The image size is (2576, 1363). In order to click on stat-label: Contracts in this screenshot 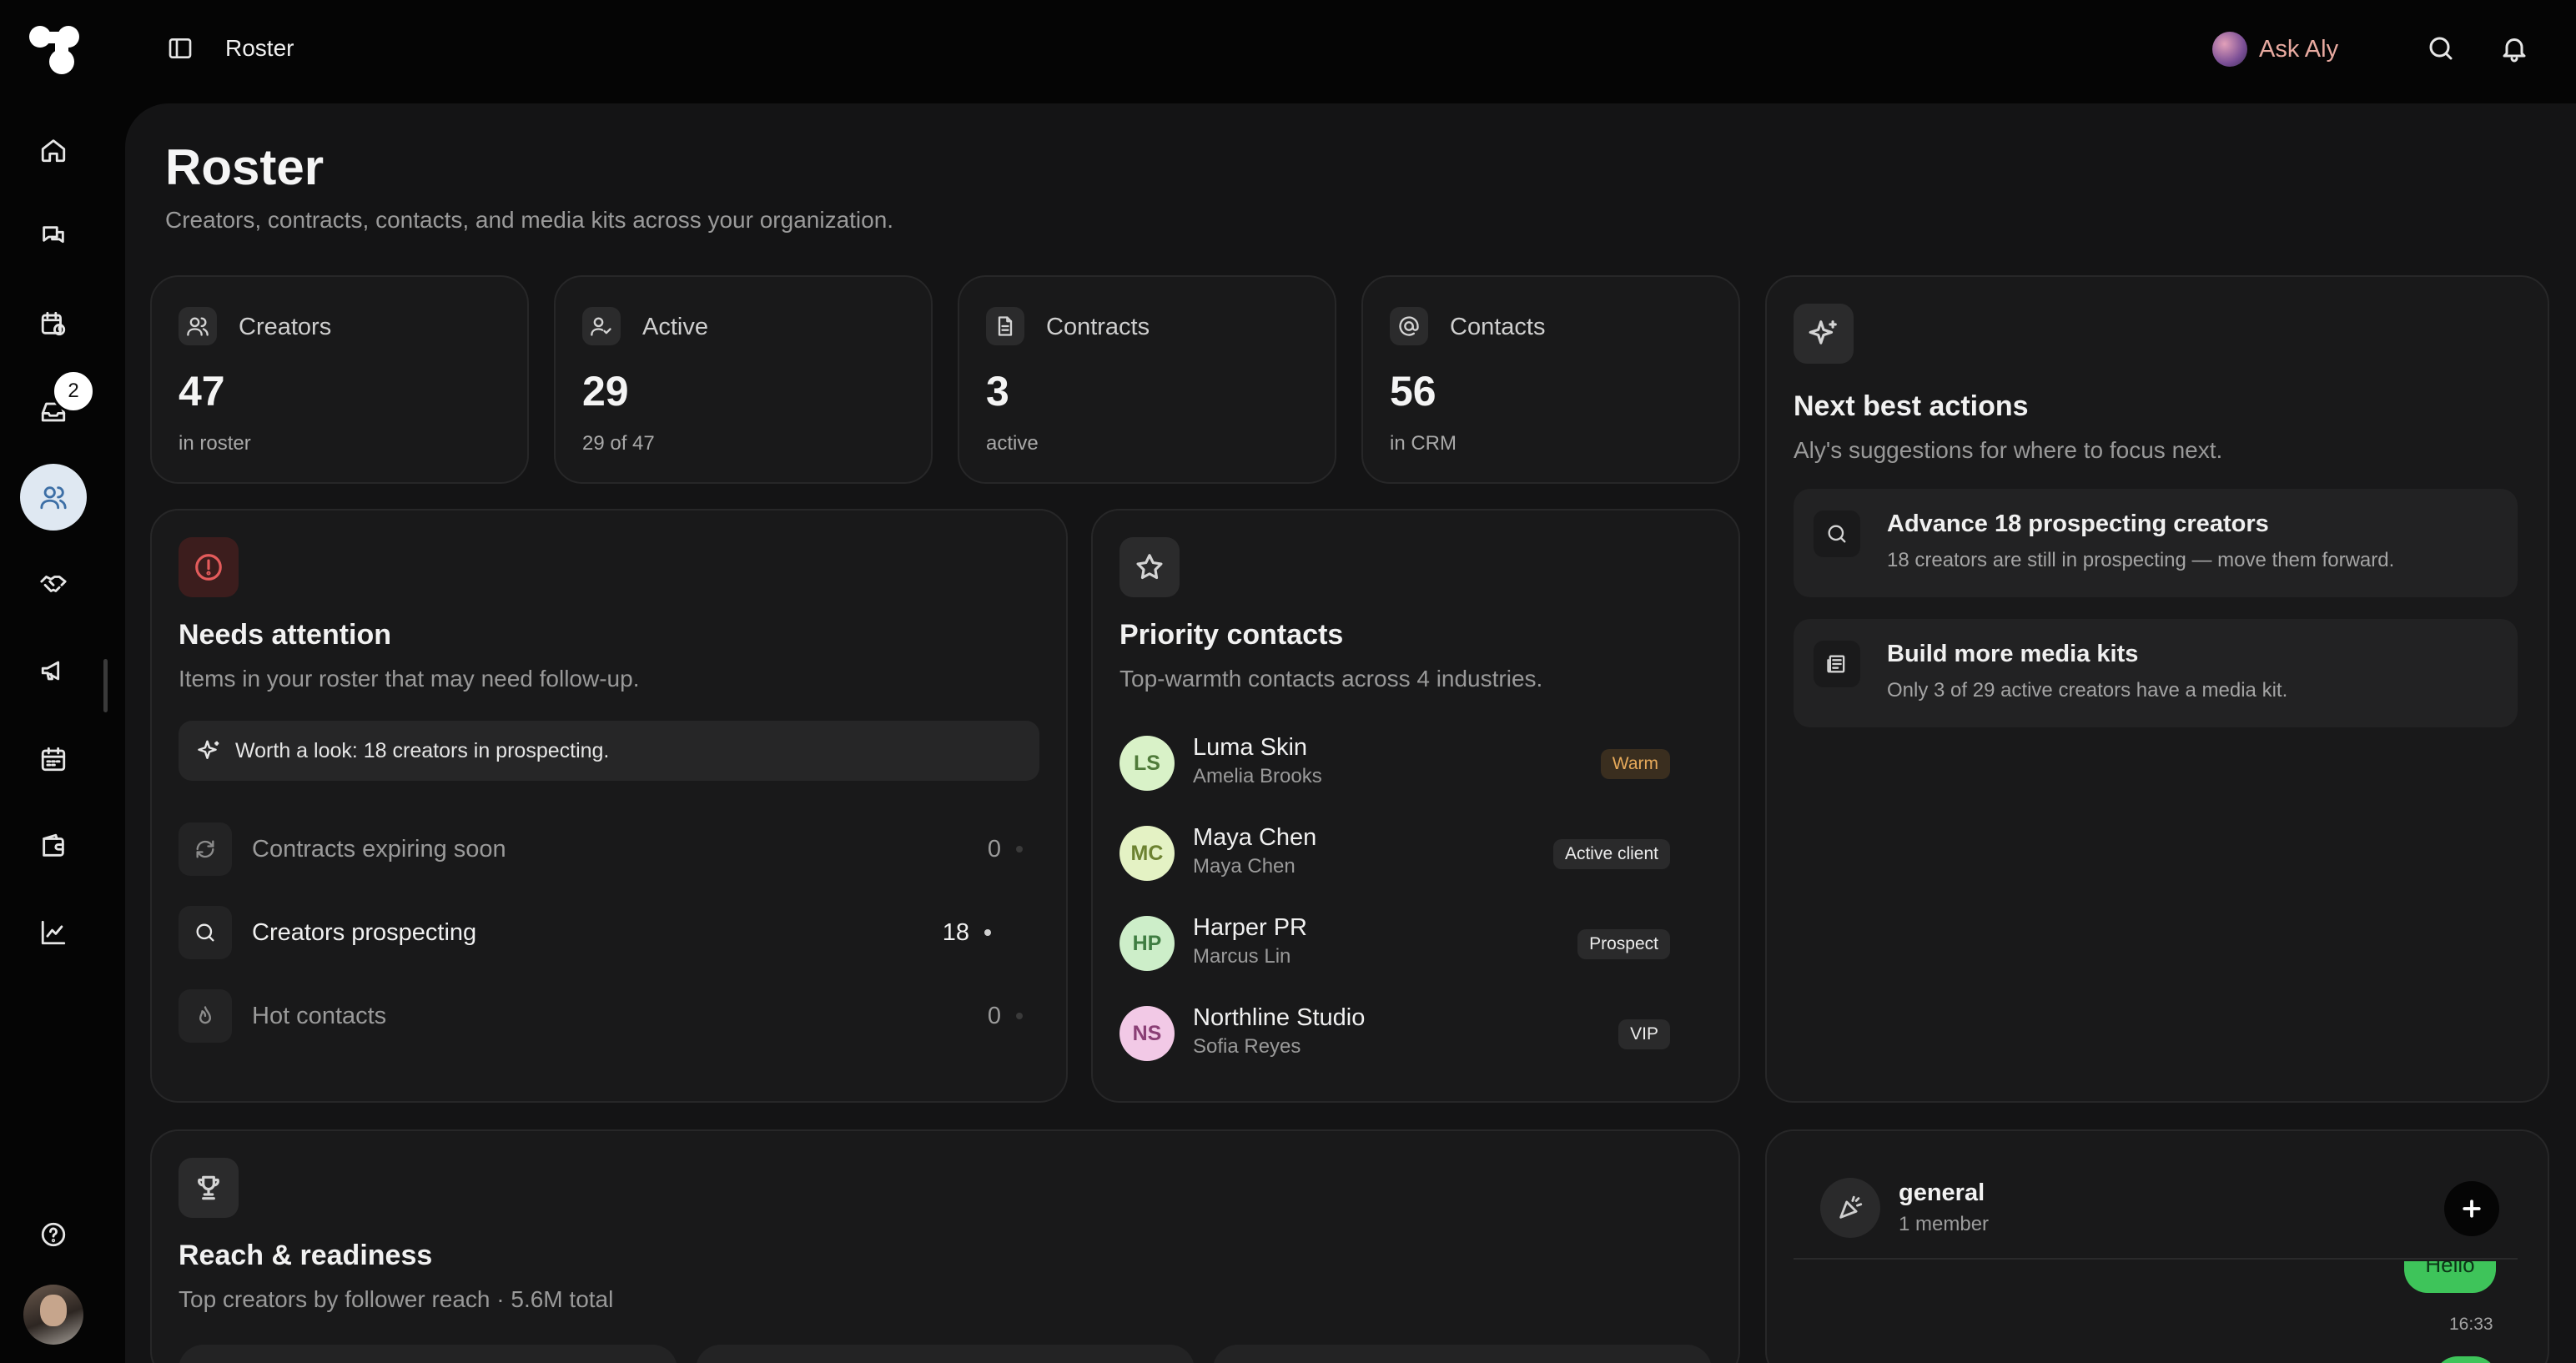, I will do `click(1098, 327)`.